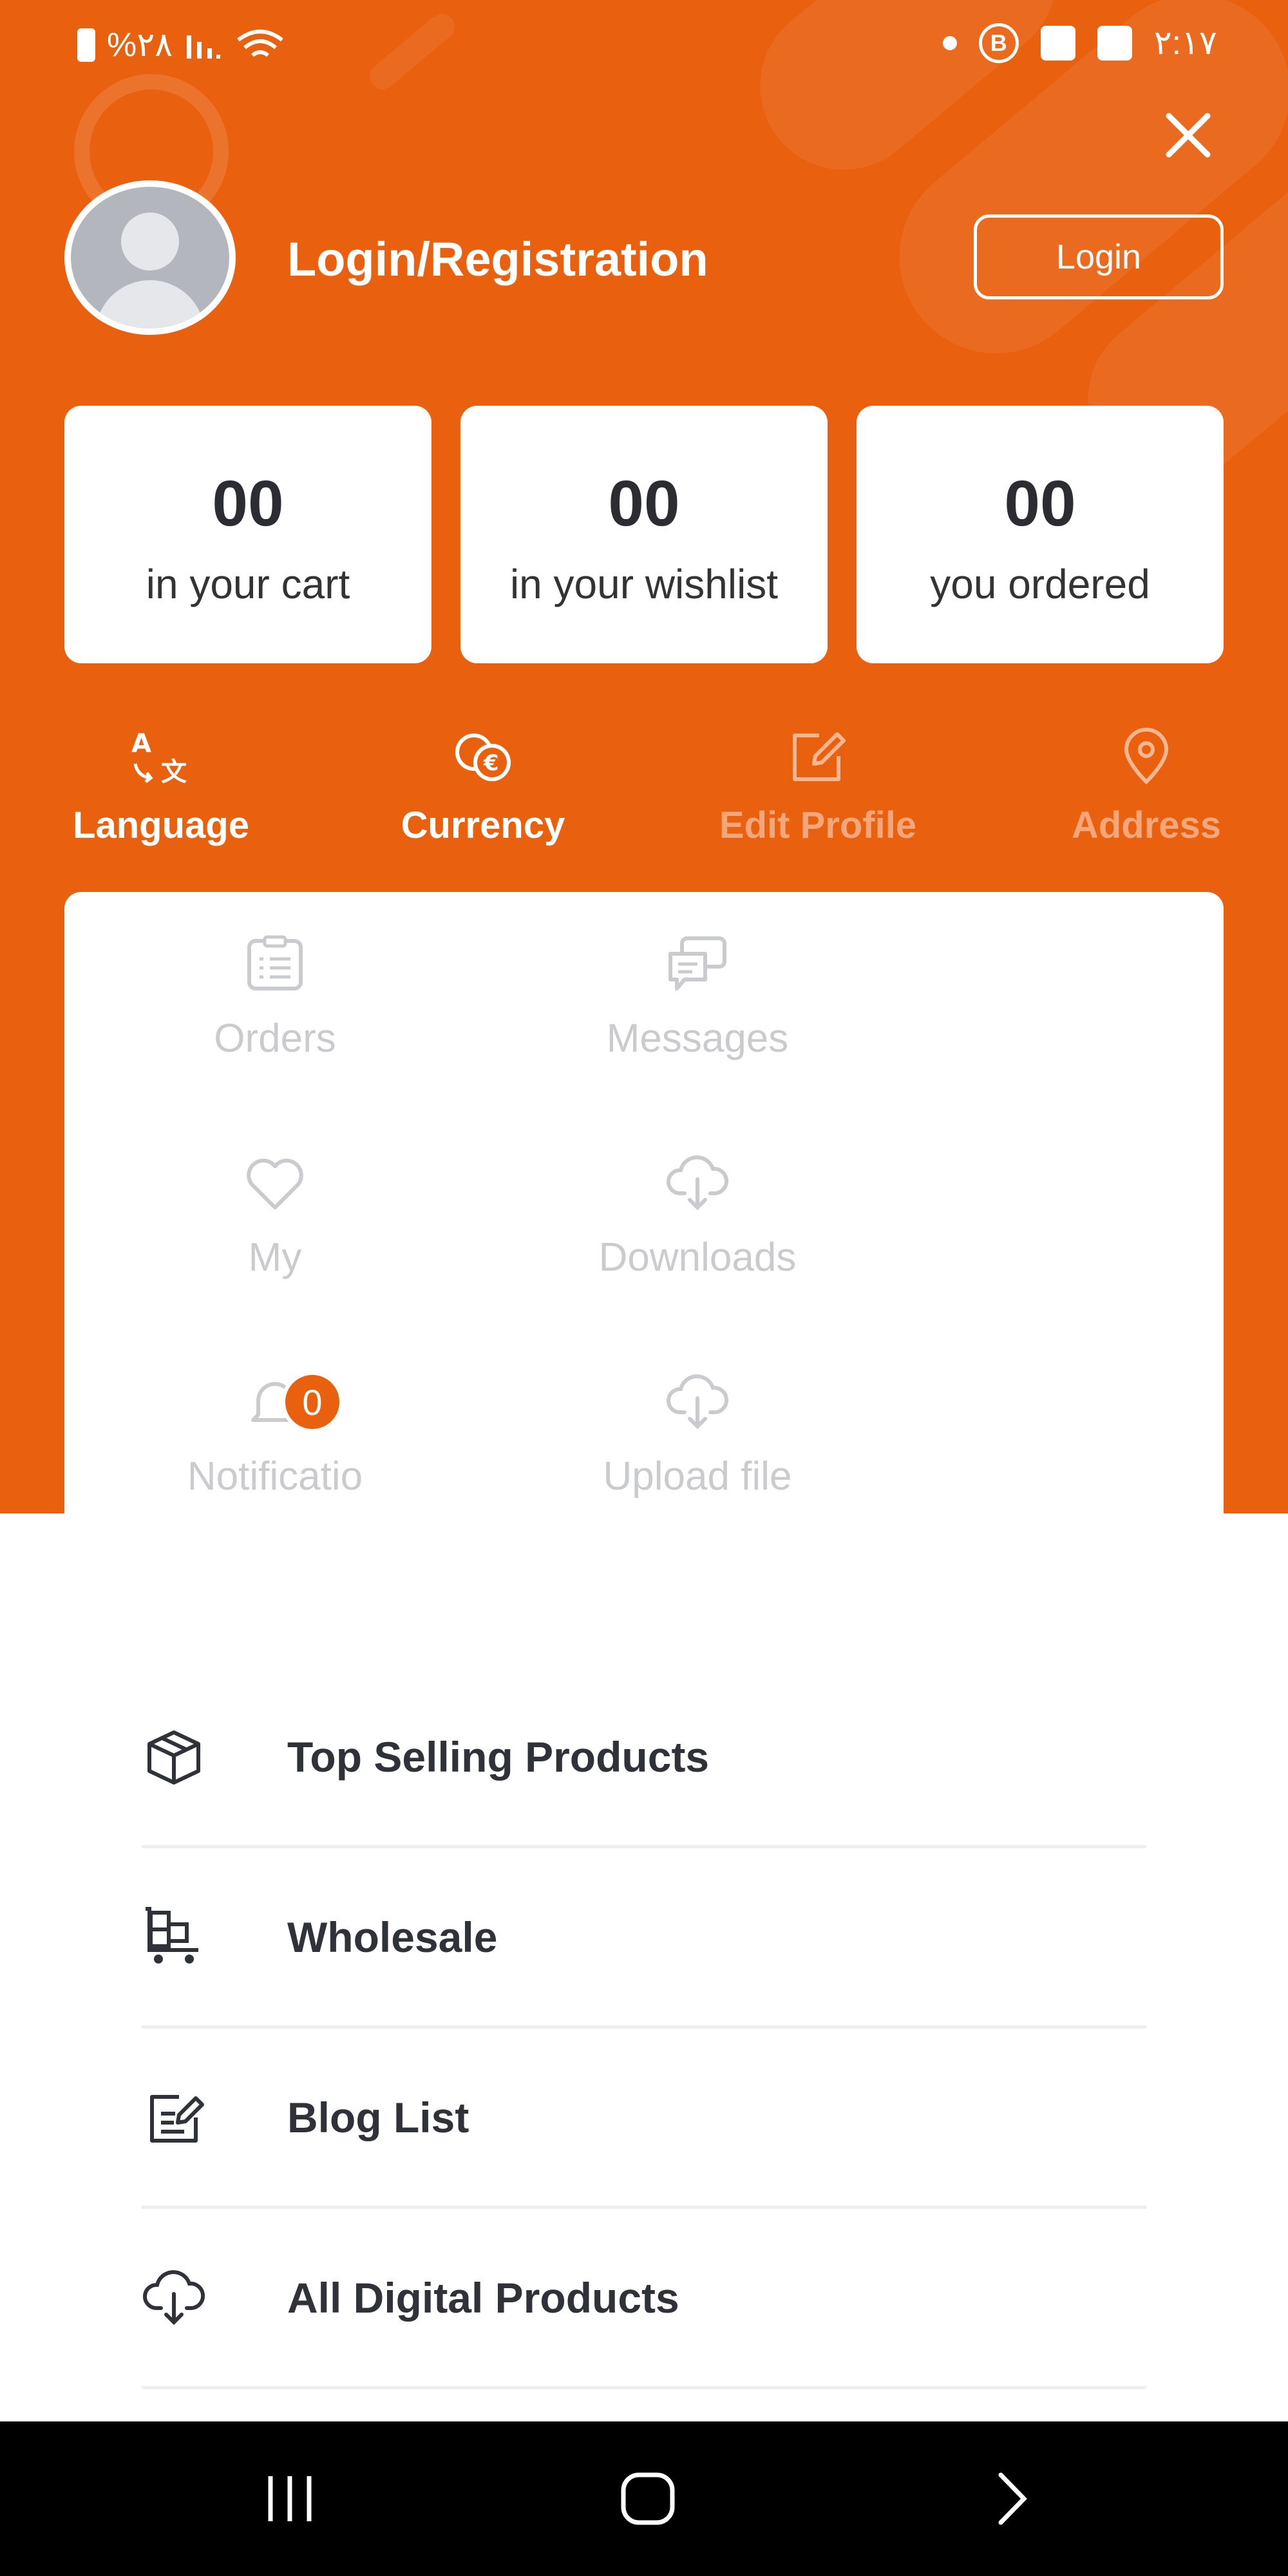 This screenshot has width=1288, height=2576. What do you see at coordinates (275, 1434) in the screenshot?
I see `notifications-item: 0 Notificatio` at bounding box center [275, 1434].